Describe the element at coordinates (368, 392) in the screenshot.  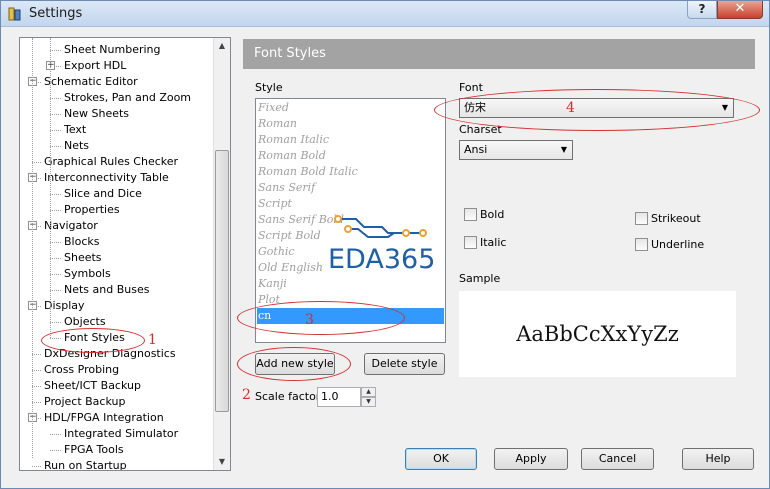
I see `spin-up-icon: ▲` at that location.